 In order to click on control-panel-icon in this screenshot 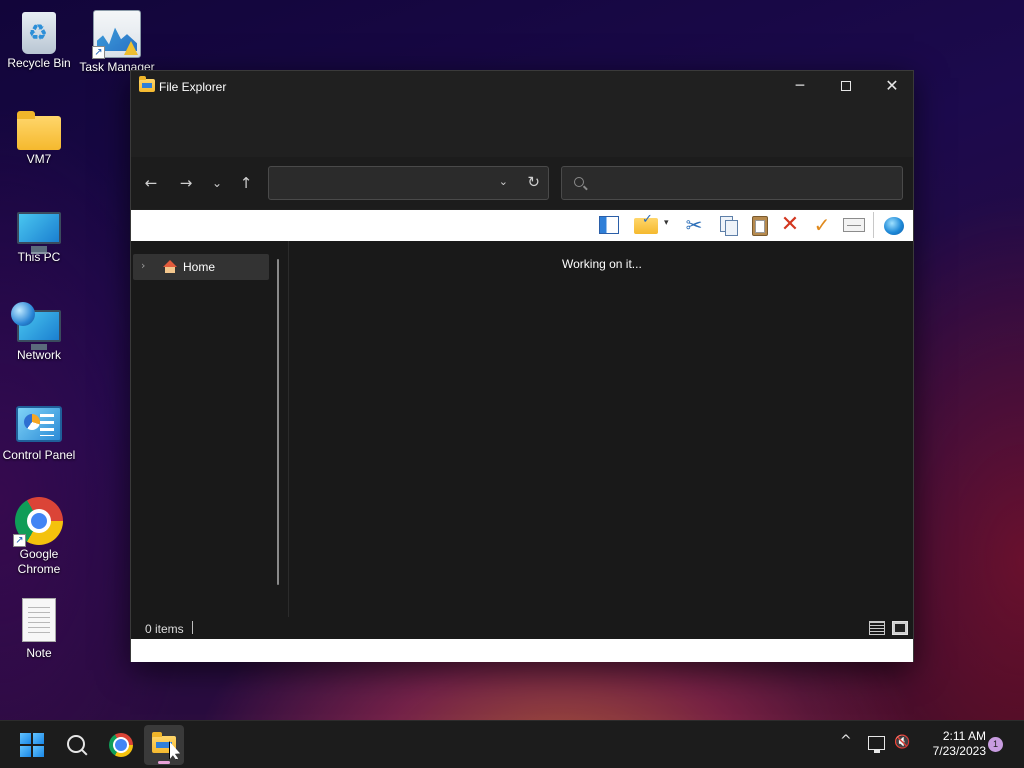, I will do `click(39, 424)`.